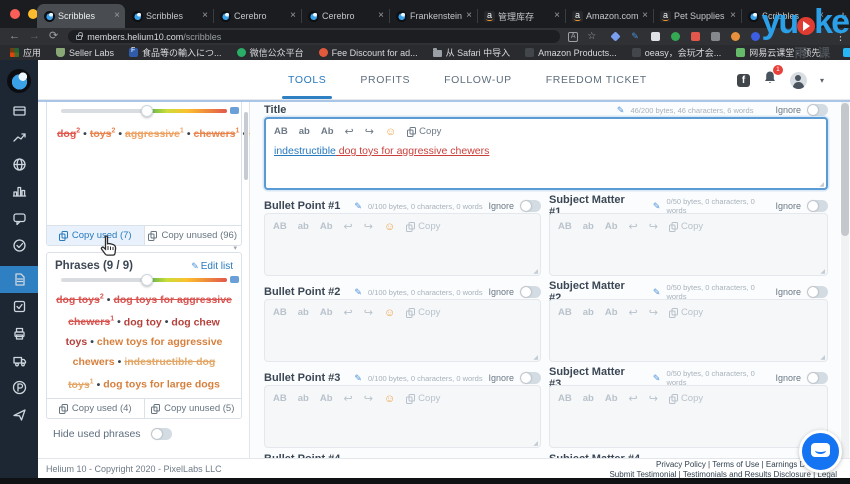  What do you see at coordinates (609, 16) in the screenshot?
I see `browser-tab: Amazon.com×` at bounding box center [609, 16].